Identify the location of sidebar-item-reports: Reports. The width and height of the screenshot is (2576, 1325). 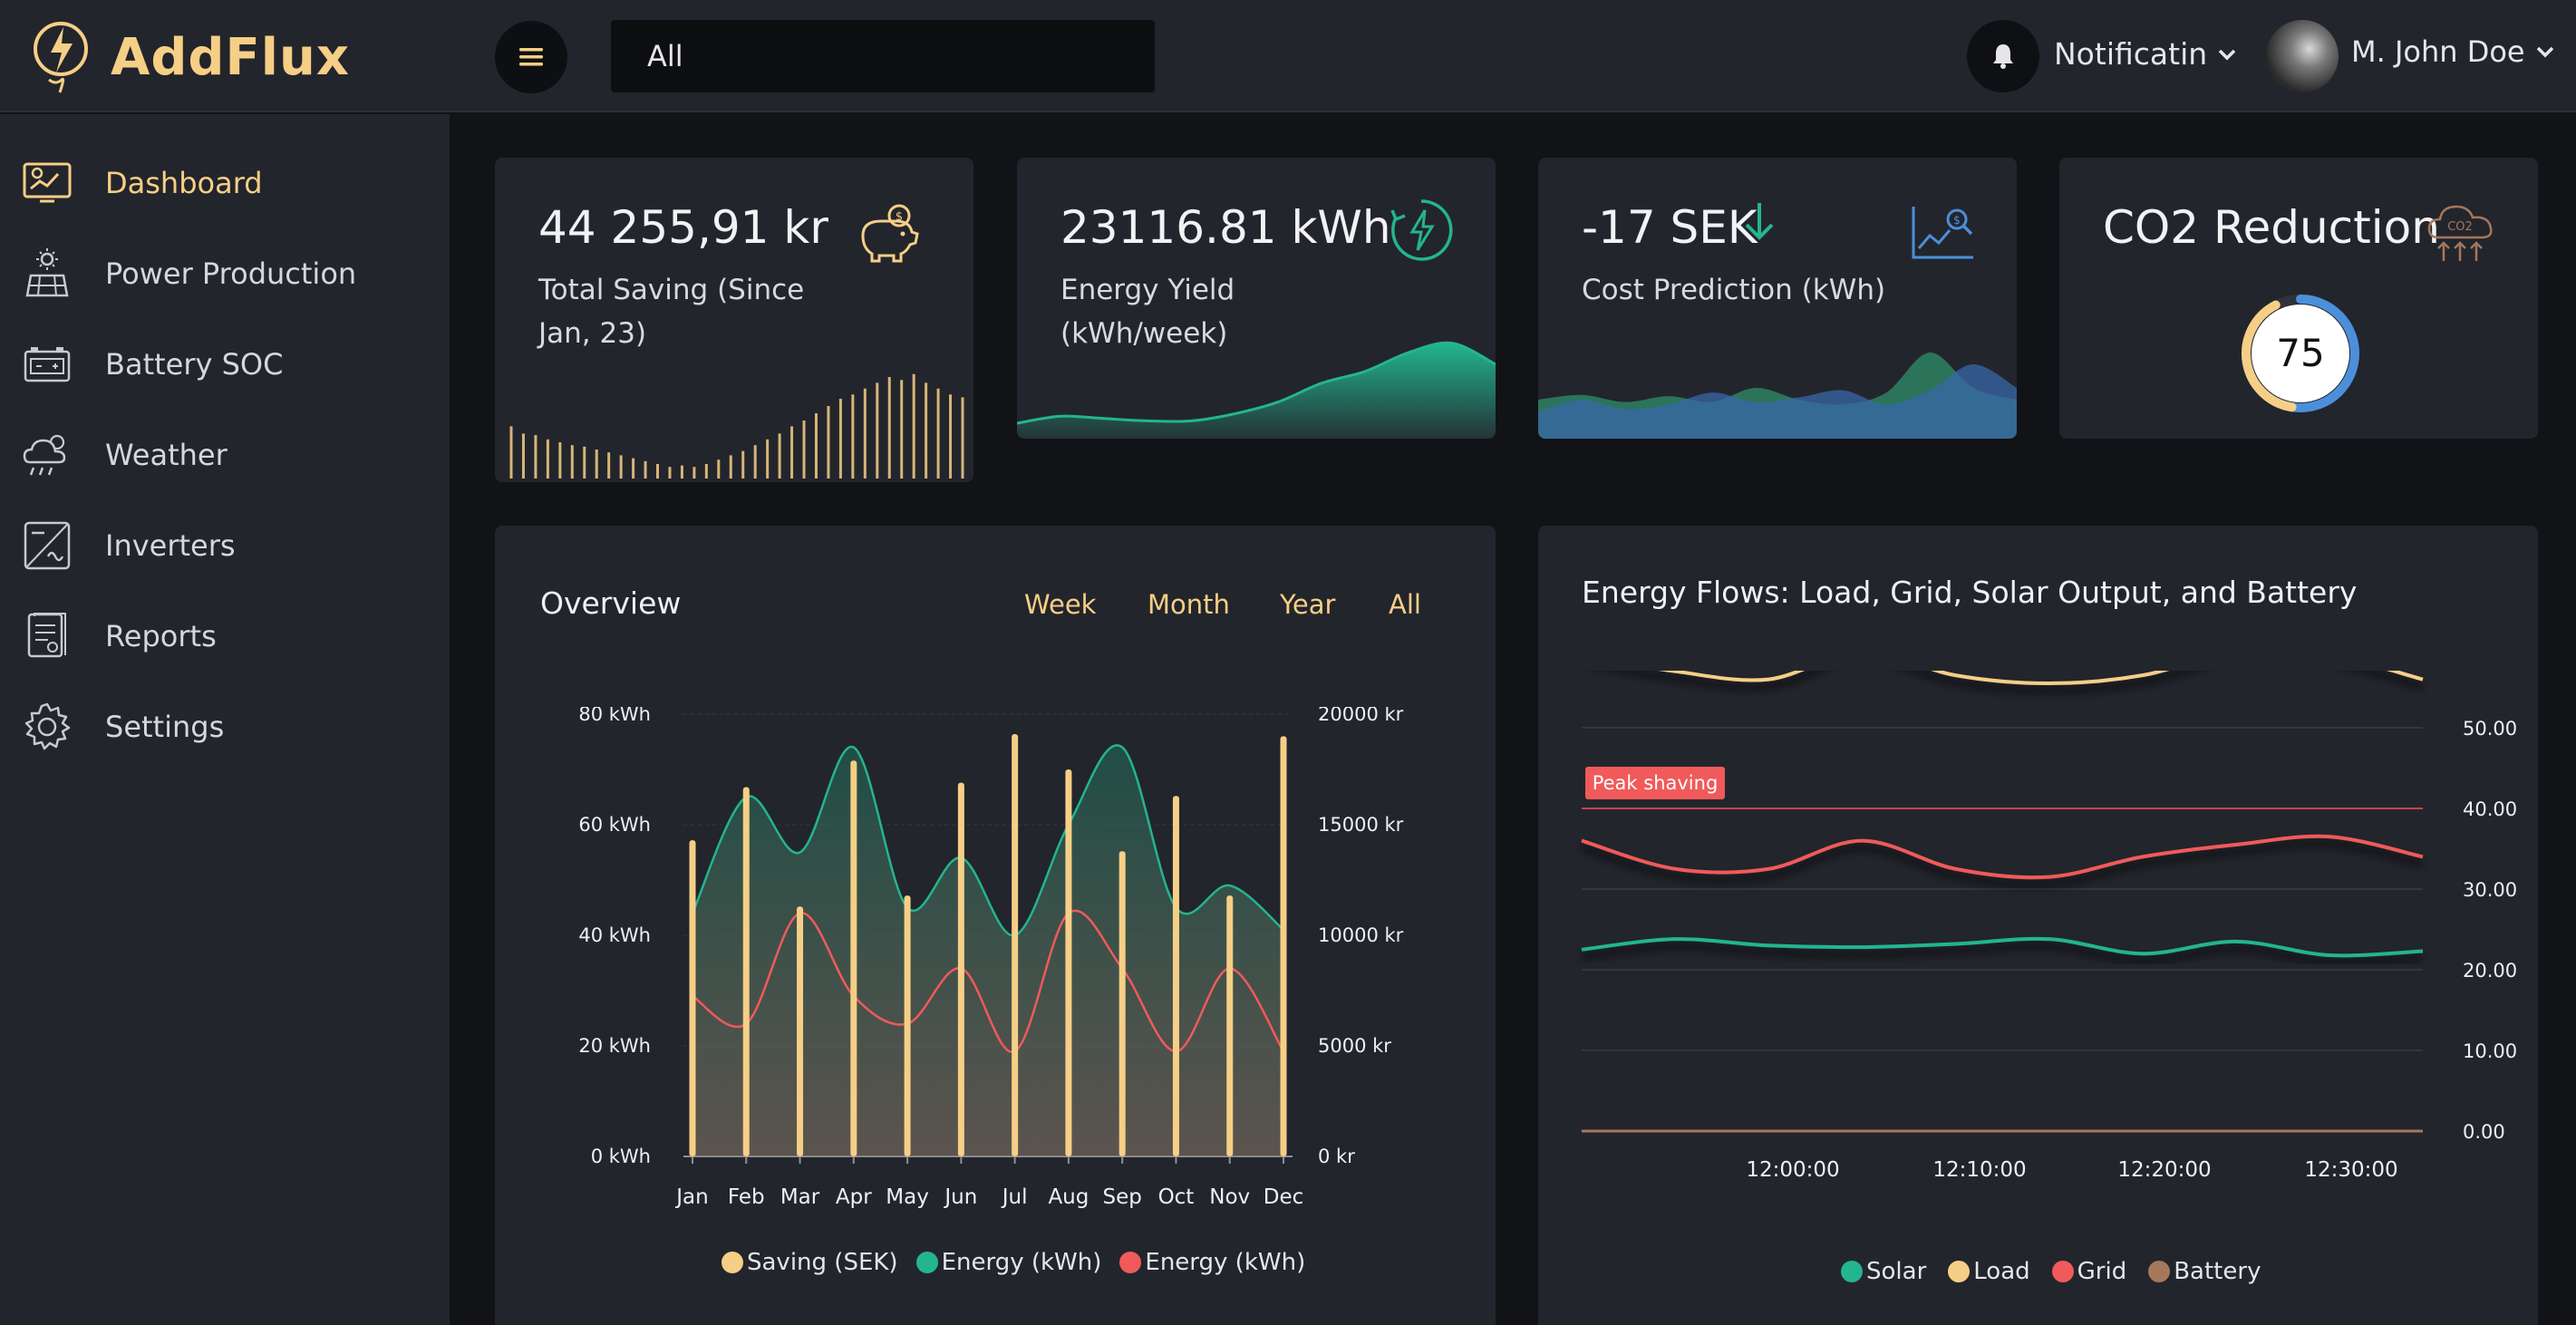
(228, 636).